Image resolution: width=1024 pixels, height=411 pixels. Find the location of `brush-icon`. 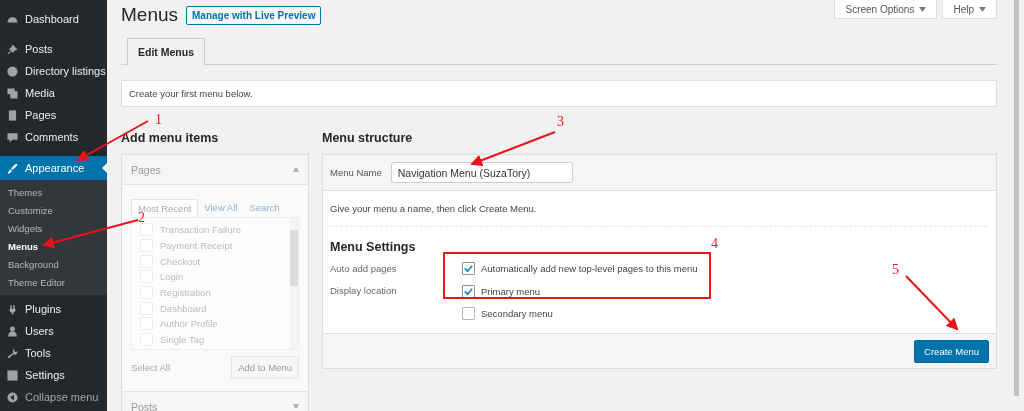

brush-icon is located at coordinates (12, 168).